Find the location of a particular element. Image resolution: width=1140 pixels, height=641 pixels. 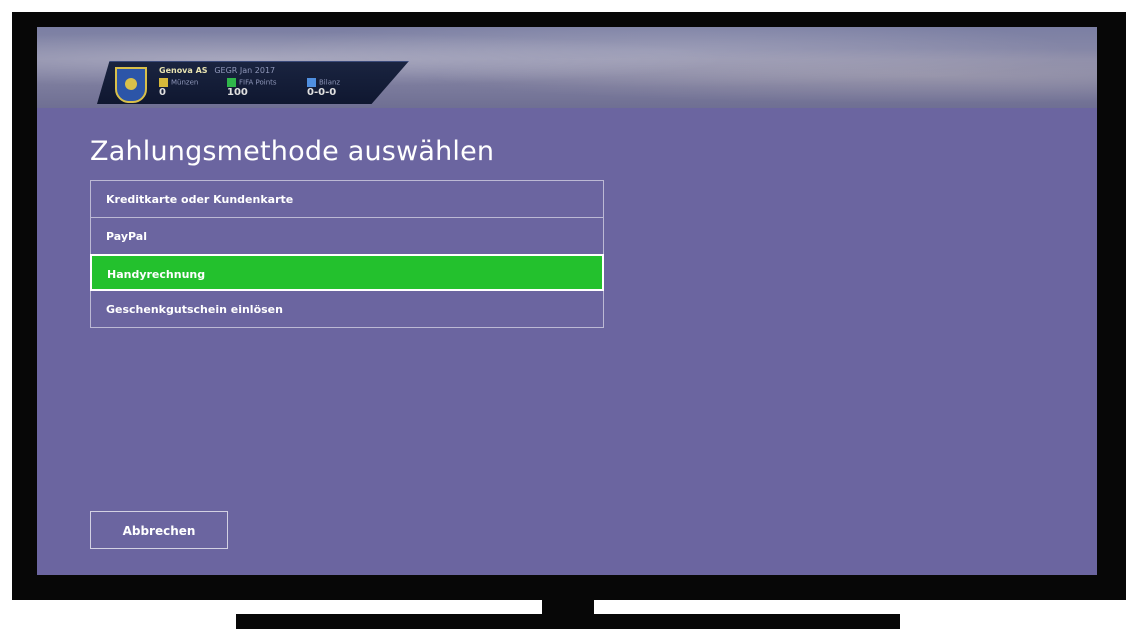

points-icon is located at coordinates (231, 82).